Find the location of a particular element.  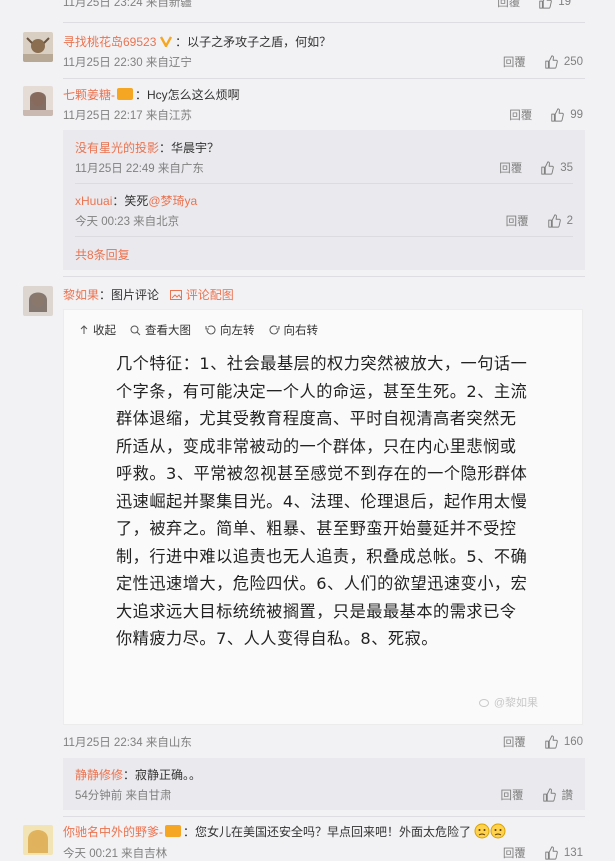

comment-actions: 回覆 19 is located at coordinates (534, 5).